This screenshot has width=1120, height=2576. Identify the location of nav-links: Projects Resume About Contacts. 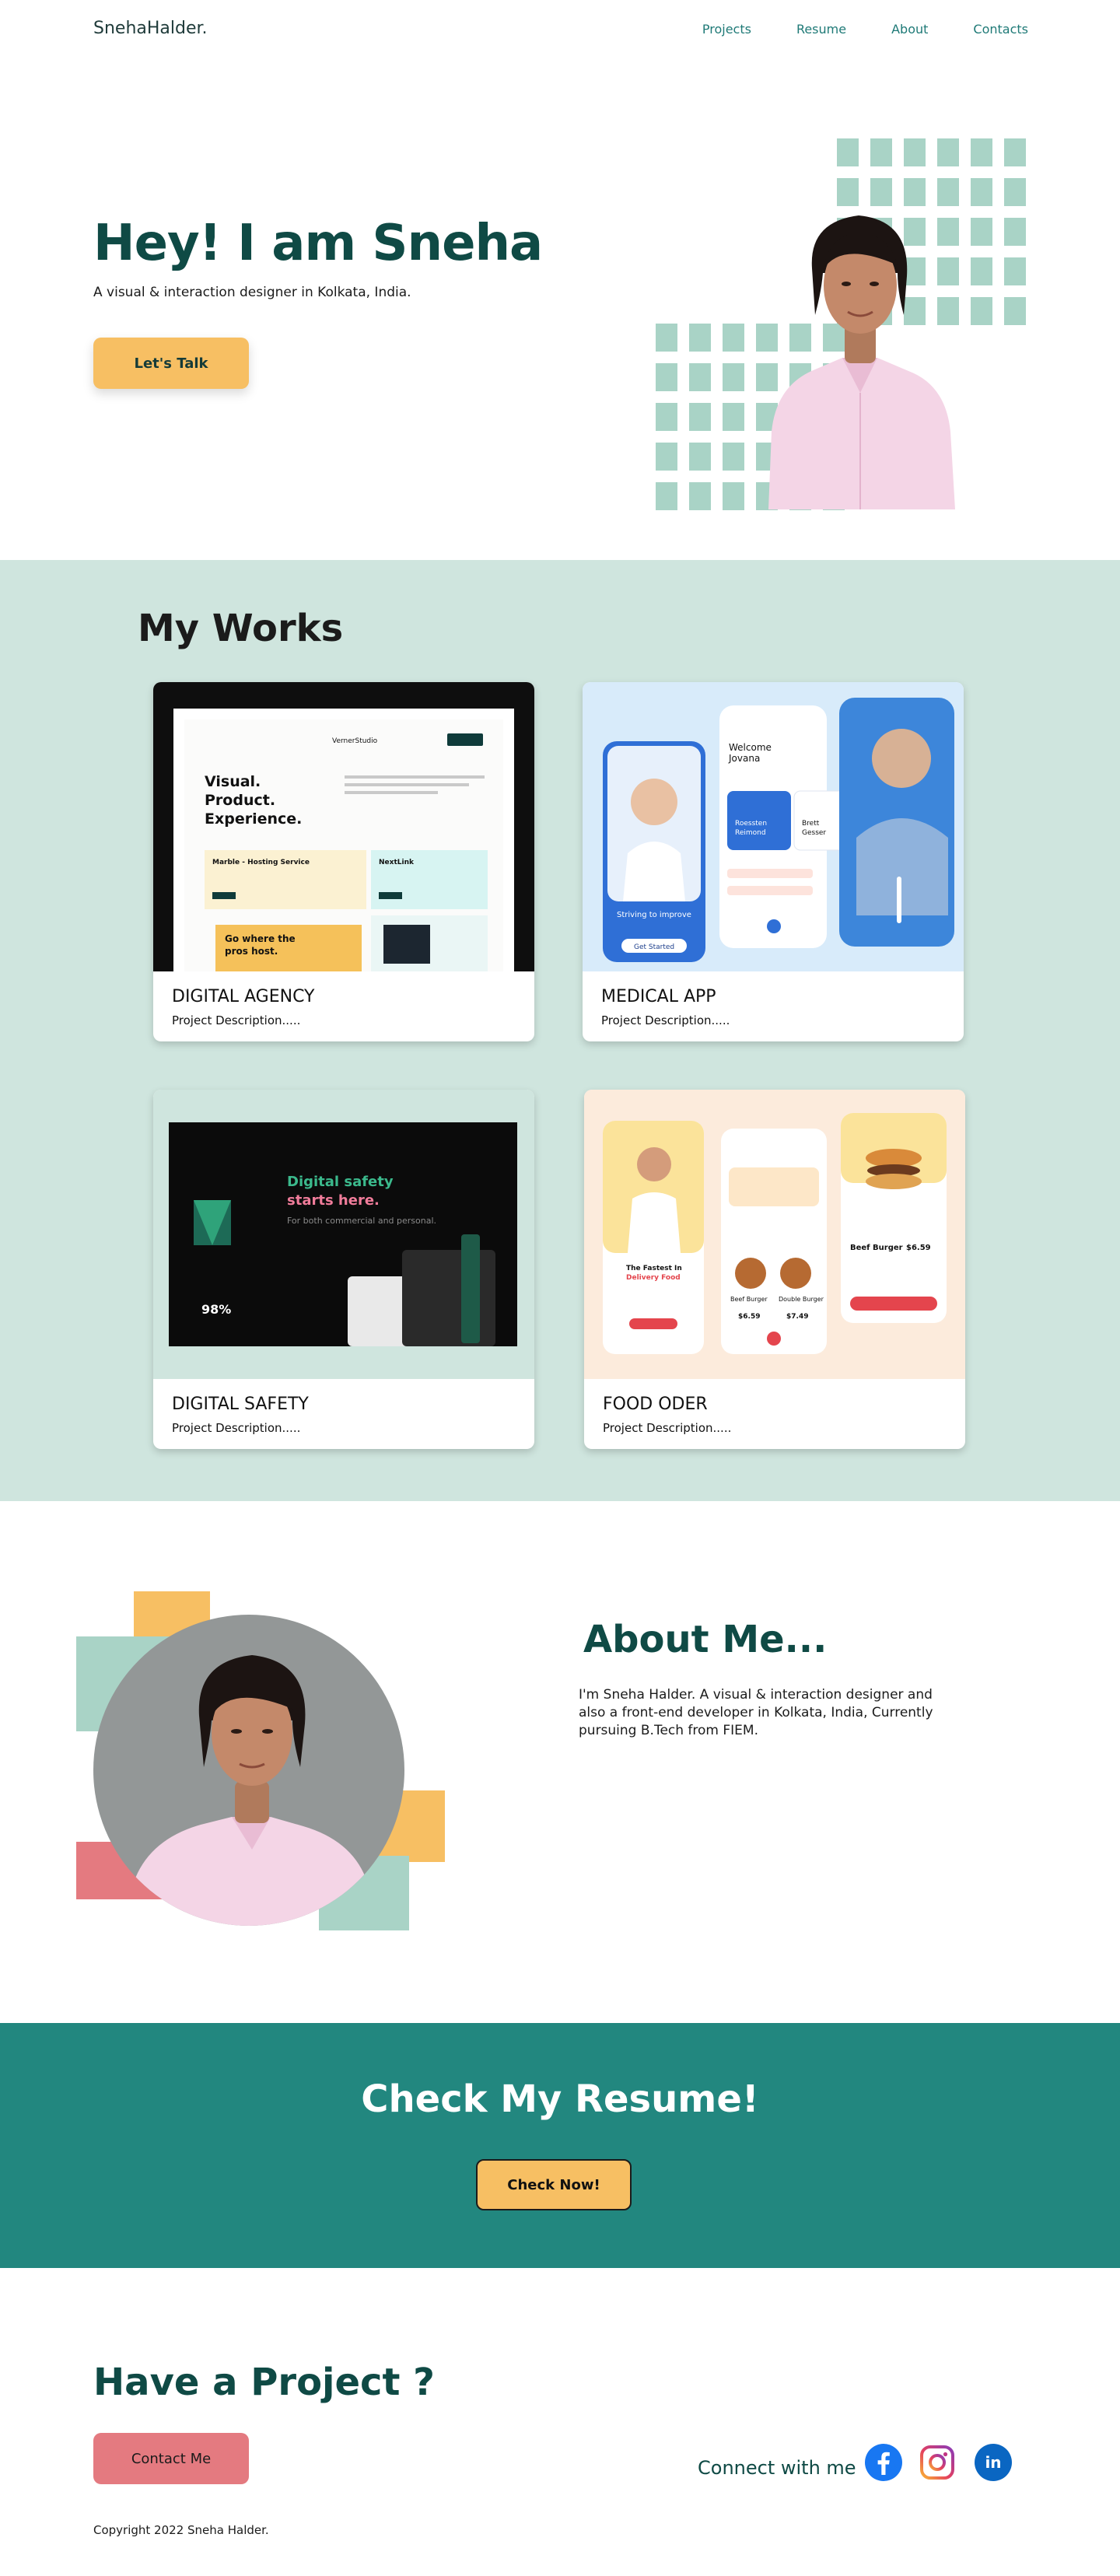
(865, 30).